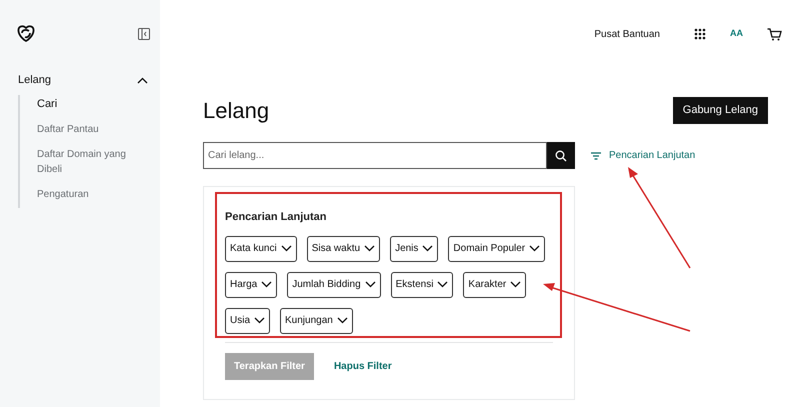  What do you see at coordinates (414, 249) in the screenshot?
I see `filter-dropdown: Jenis` at bounding box center [414, 249].